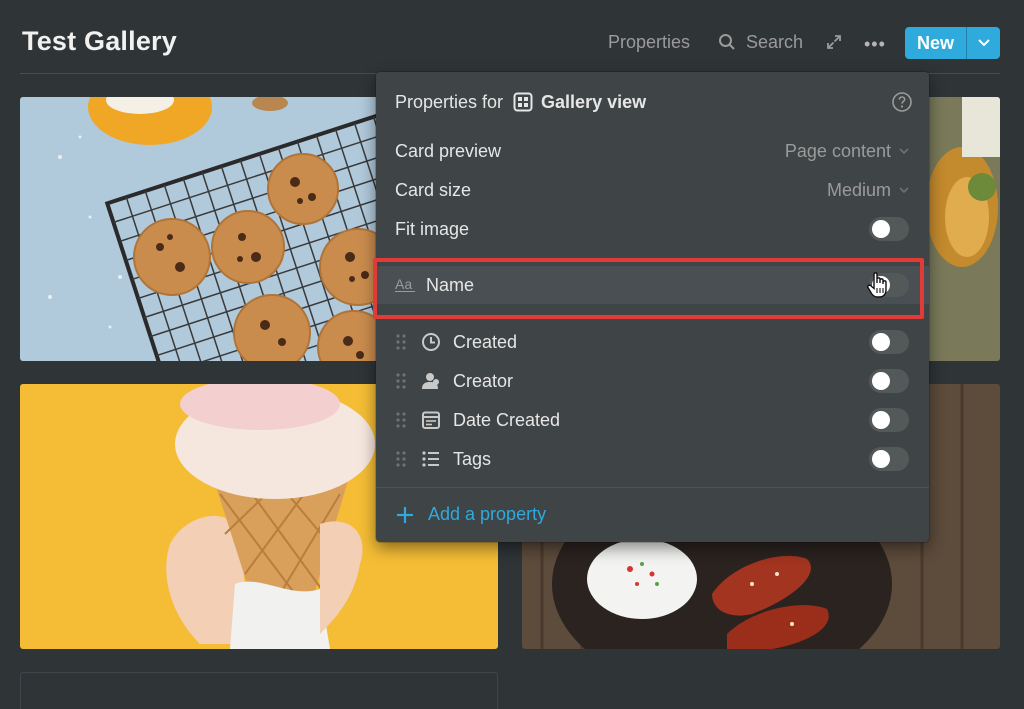 This screenshot has height=709, width=1024. What do you see at coordinates (727, 42) in the screenshot?
I see `search-icon` at bounding box center [727, 42].